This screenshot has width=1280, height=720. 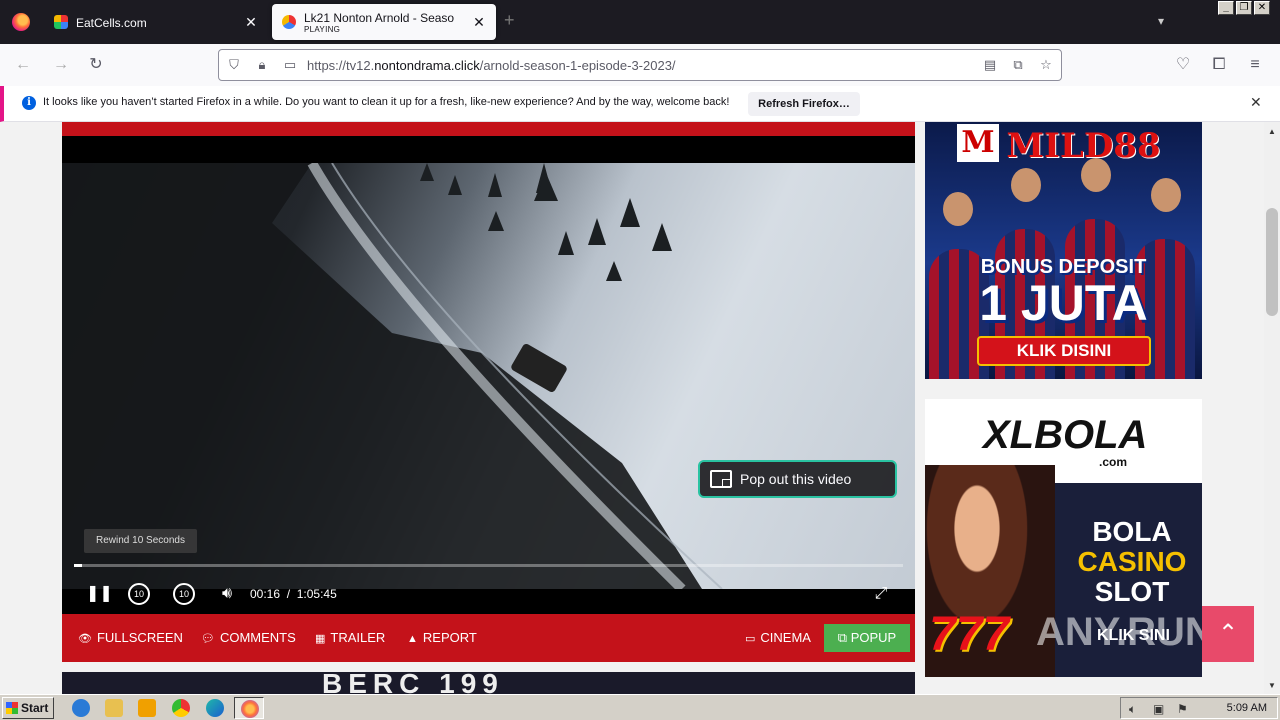 What do you see at coordinates (488, 129) in the screenshot?
I see `red-header-strip` at bounding box center [488, 129].